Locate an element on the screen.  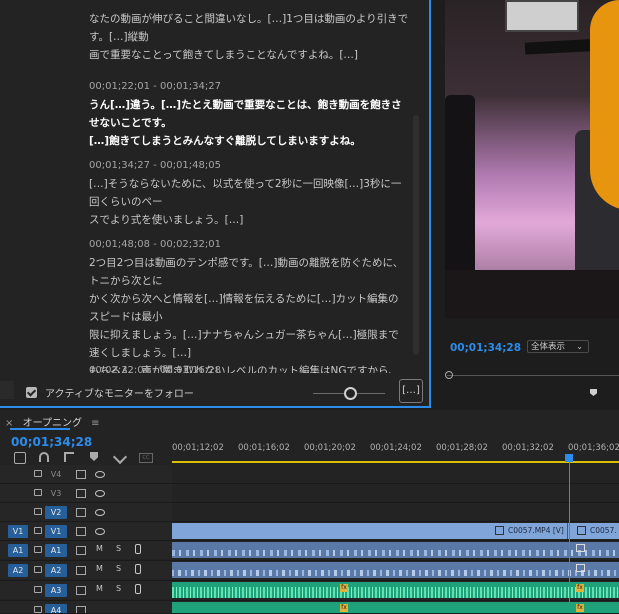
track-target: V4 is located at coordinates (56, 474).